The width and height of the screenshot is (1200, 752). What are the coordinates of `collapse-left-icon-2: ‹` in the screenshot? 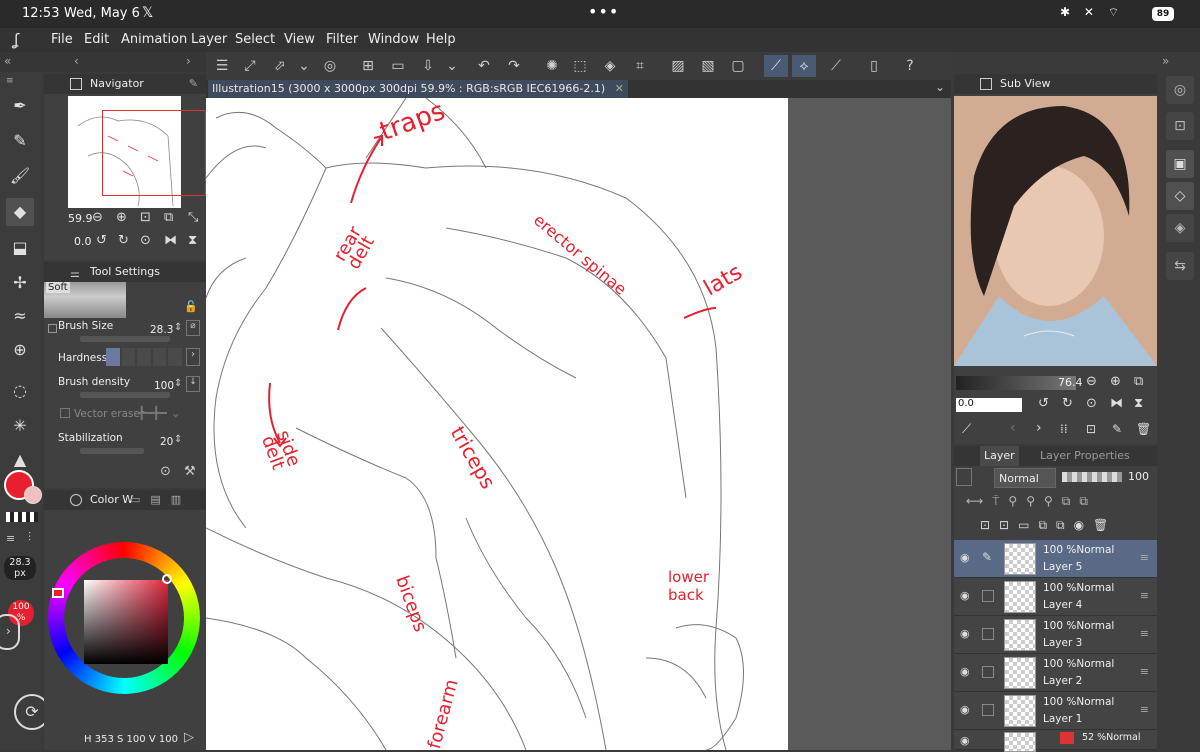 It's located at (76, 61).